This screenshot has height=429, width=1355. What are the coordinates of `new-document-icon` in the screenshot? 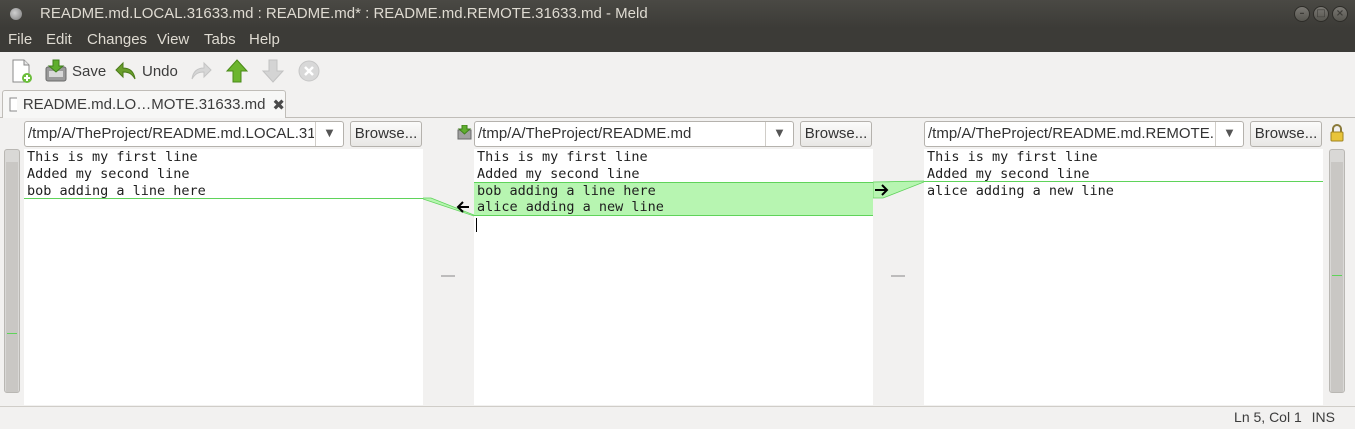 It's located at (22, 71).